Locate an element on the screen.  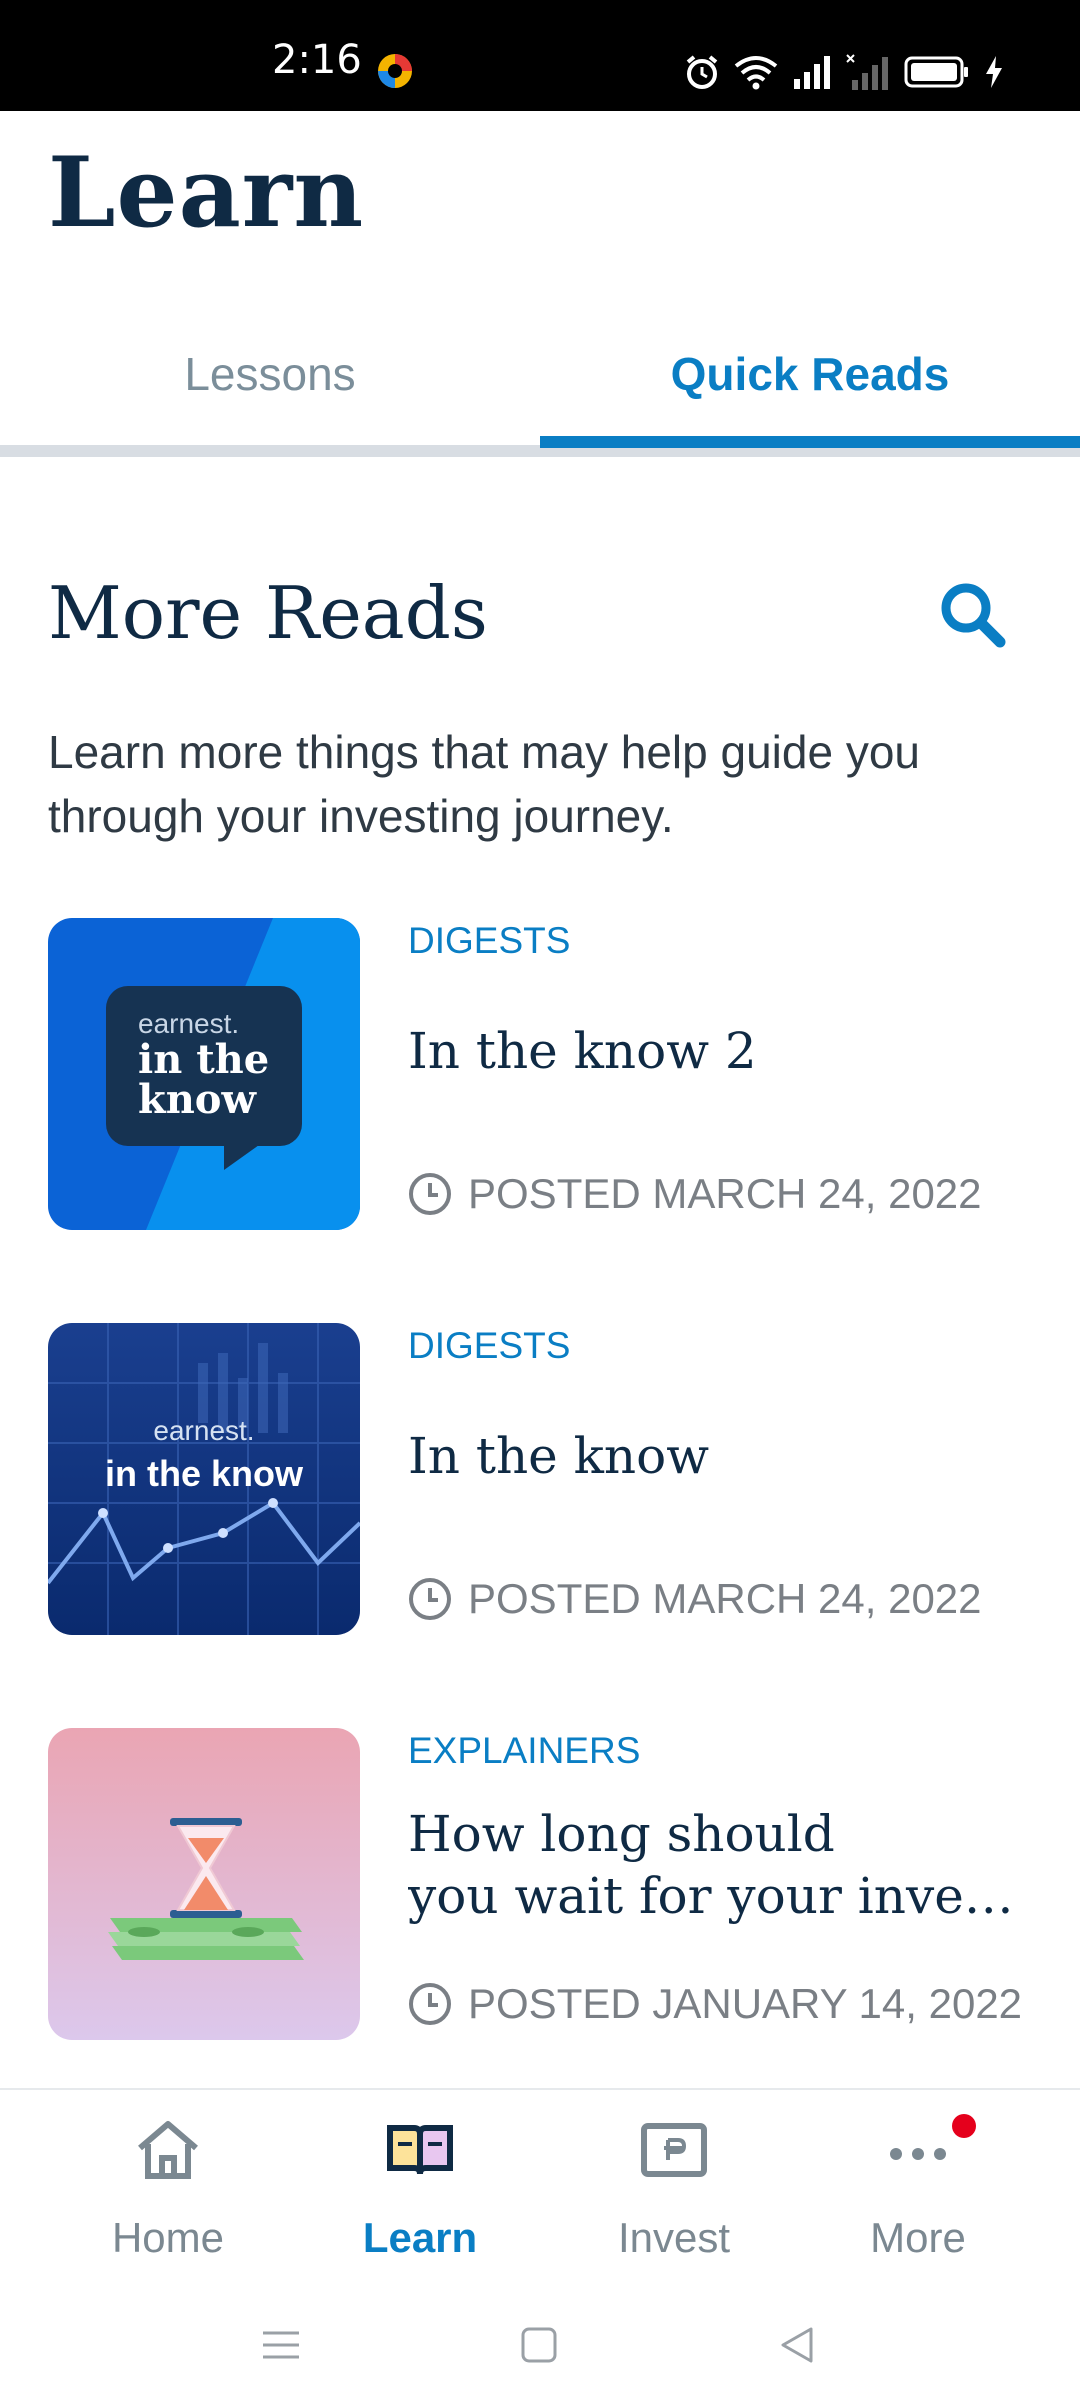
battery-icon is located at coordinates (936, 72).